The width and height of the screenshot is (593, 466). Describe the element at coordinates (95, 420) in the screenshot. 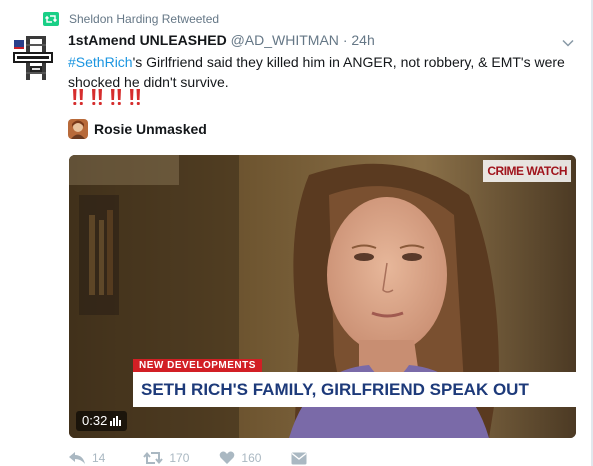

I see `duration-text: 0:32` at that location.